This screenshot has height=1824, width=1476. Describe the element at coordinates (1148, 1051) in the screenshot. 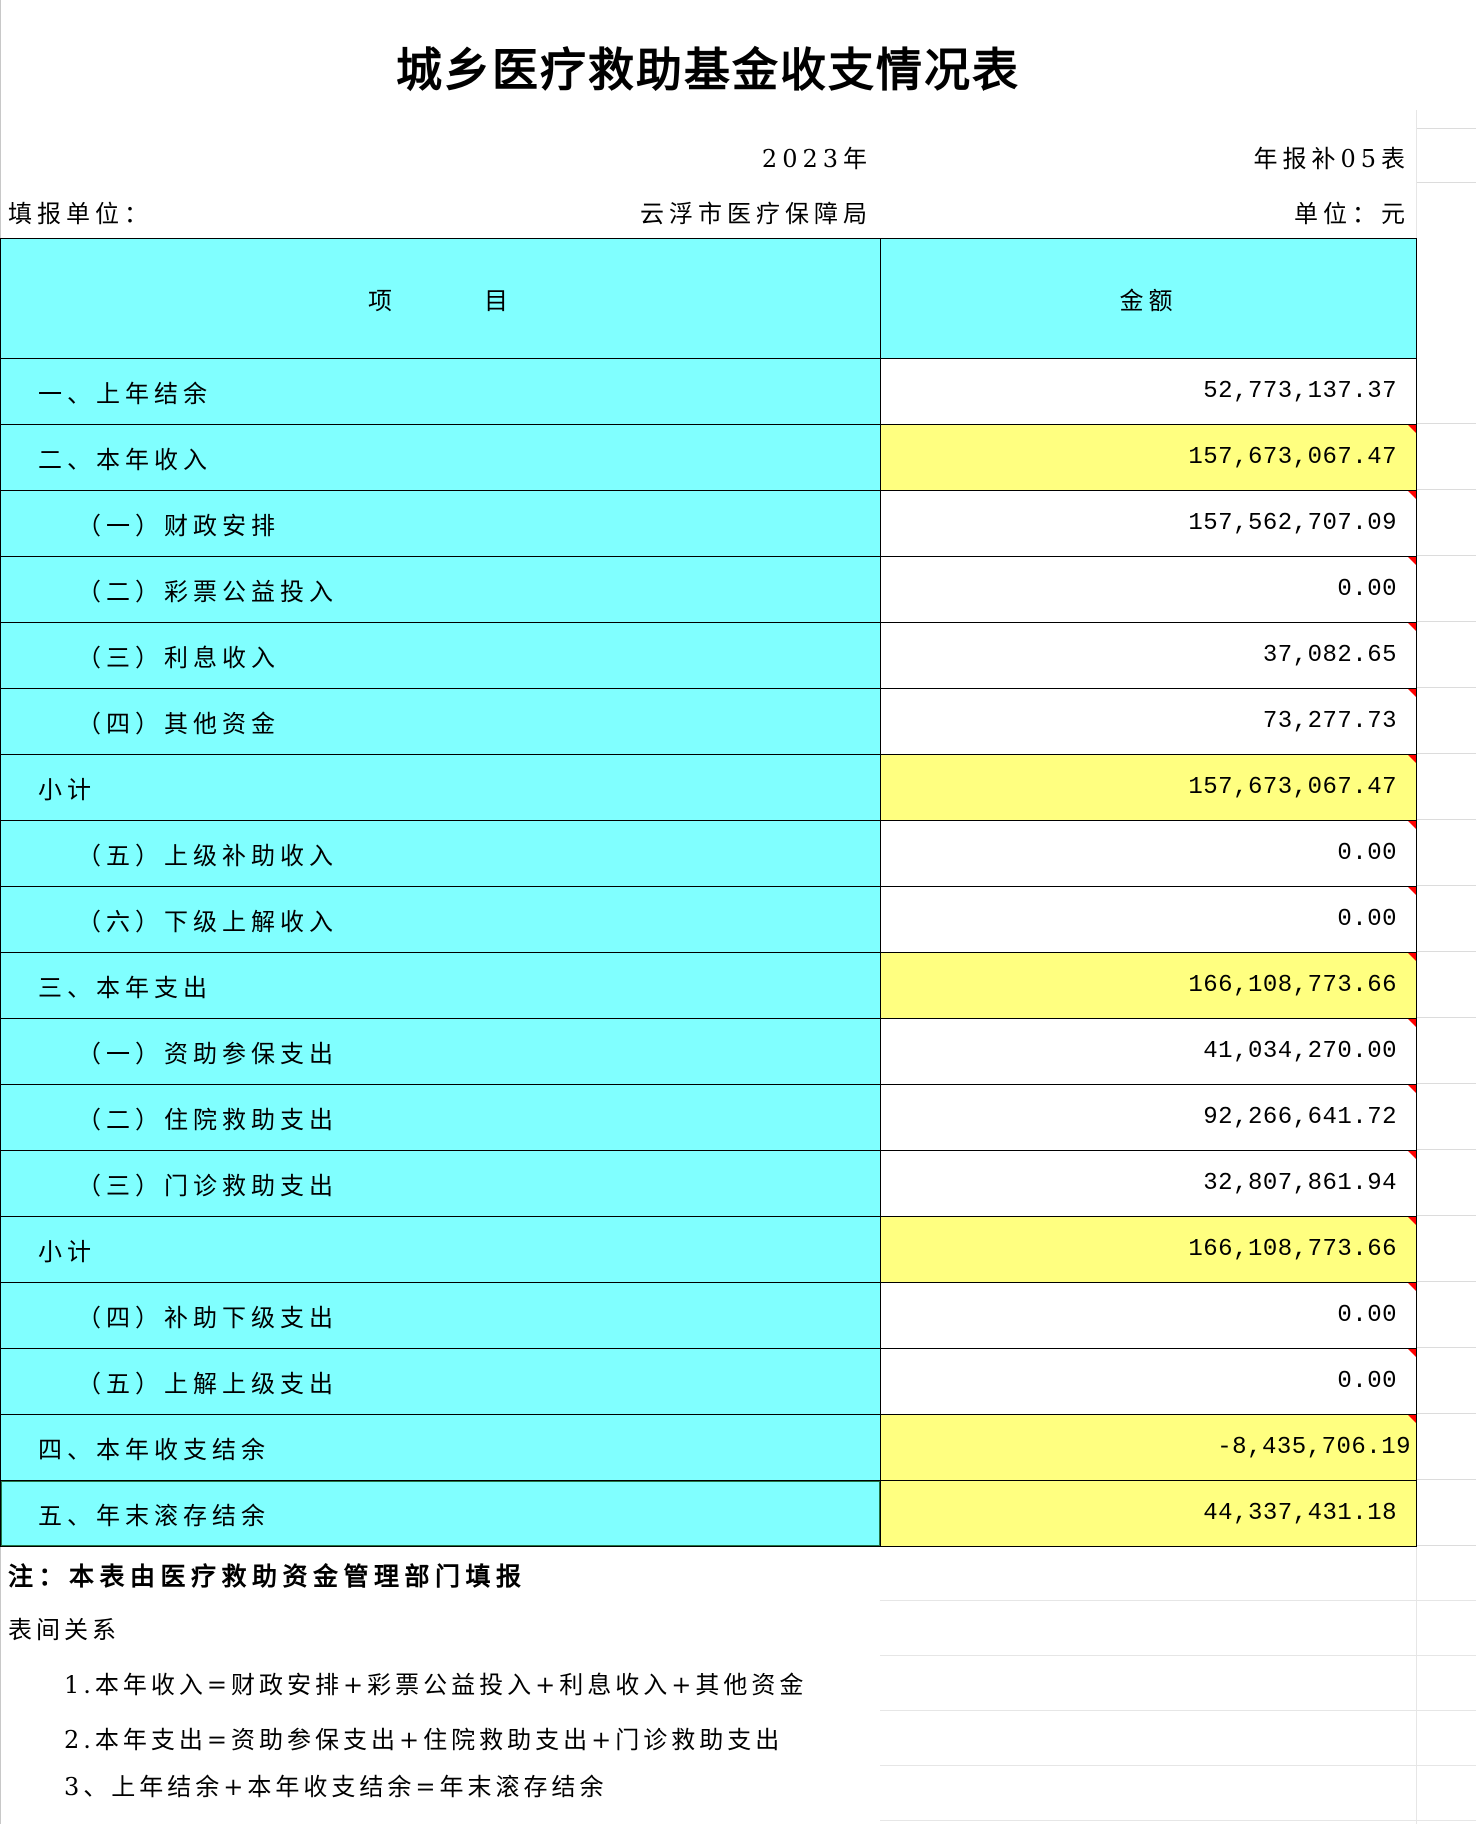

I see `amount-cell: 41,034,270.00` at that location.